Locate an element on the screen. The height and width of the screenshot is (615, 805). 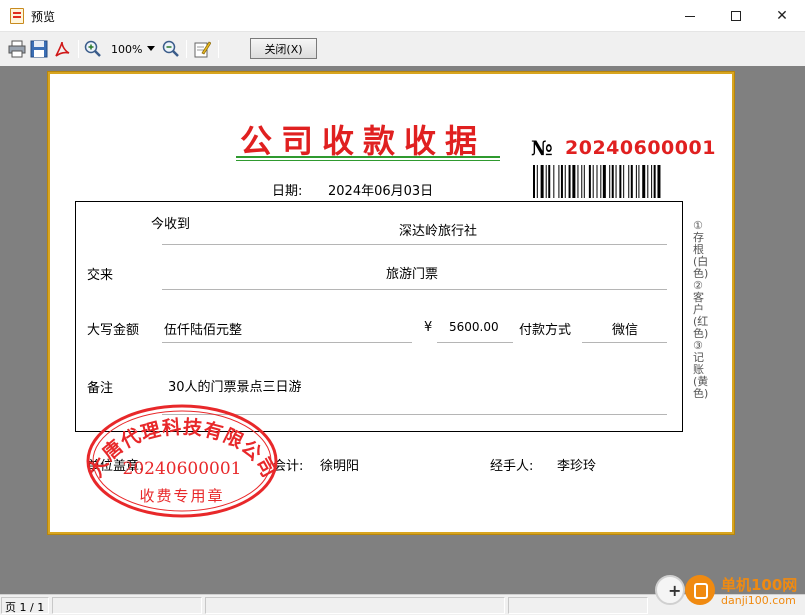
handler-value: 李珍玲 is located at coordinates (577, 466).